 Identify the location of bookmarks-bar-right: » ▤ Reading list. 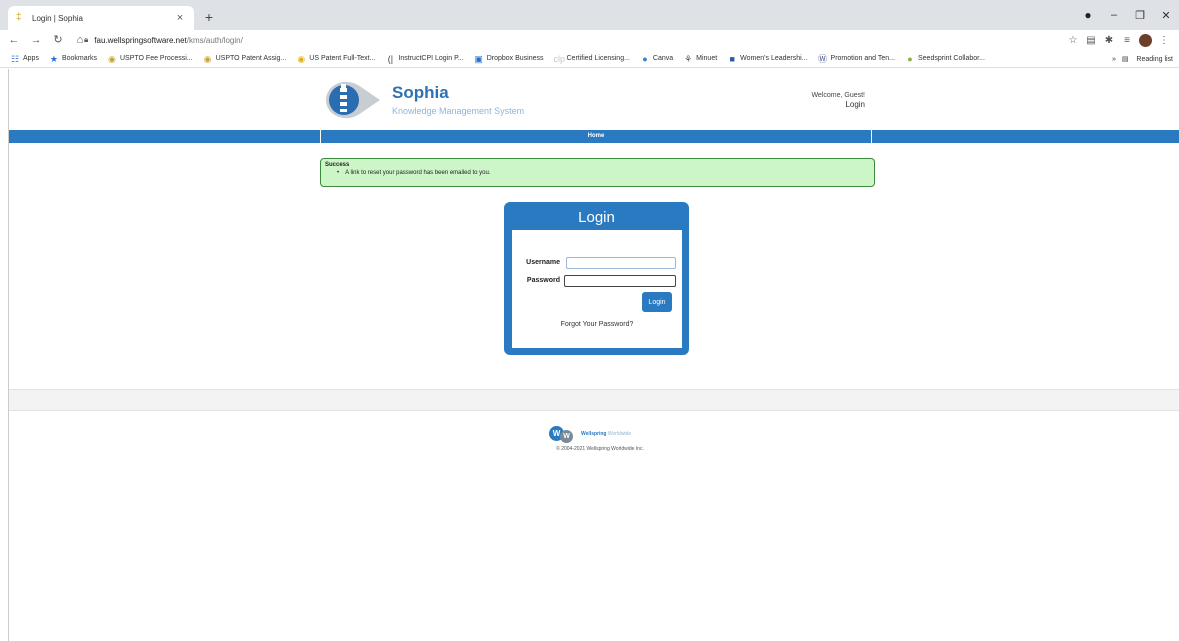
(1139, 58).